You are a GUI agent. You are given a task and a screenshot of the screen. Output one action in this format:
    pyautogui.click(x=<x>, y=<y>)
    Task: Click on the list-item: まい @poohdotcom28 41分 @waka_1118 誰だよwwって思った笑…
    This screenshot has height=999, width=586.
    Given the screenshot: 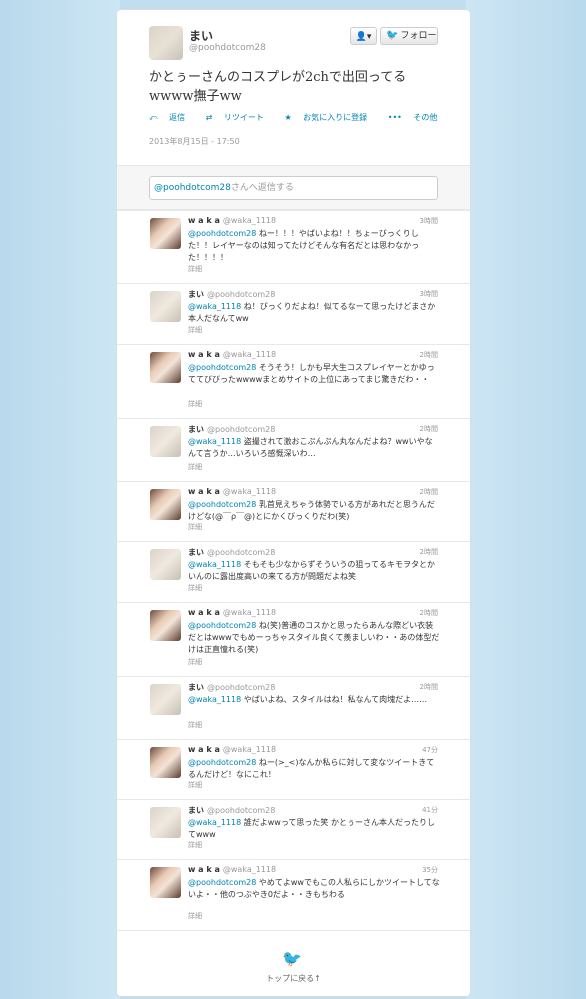 What is the action you would take?
    pyautogui.click(x=293, y=829)
    